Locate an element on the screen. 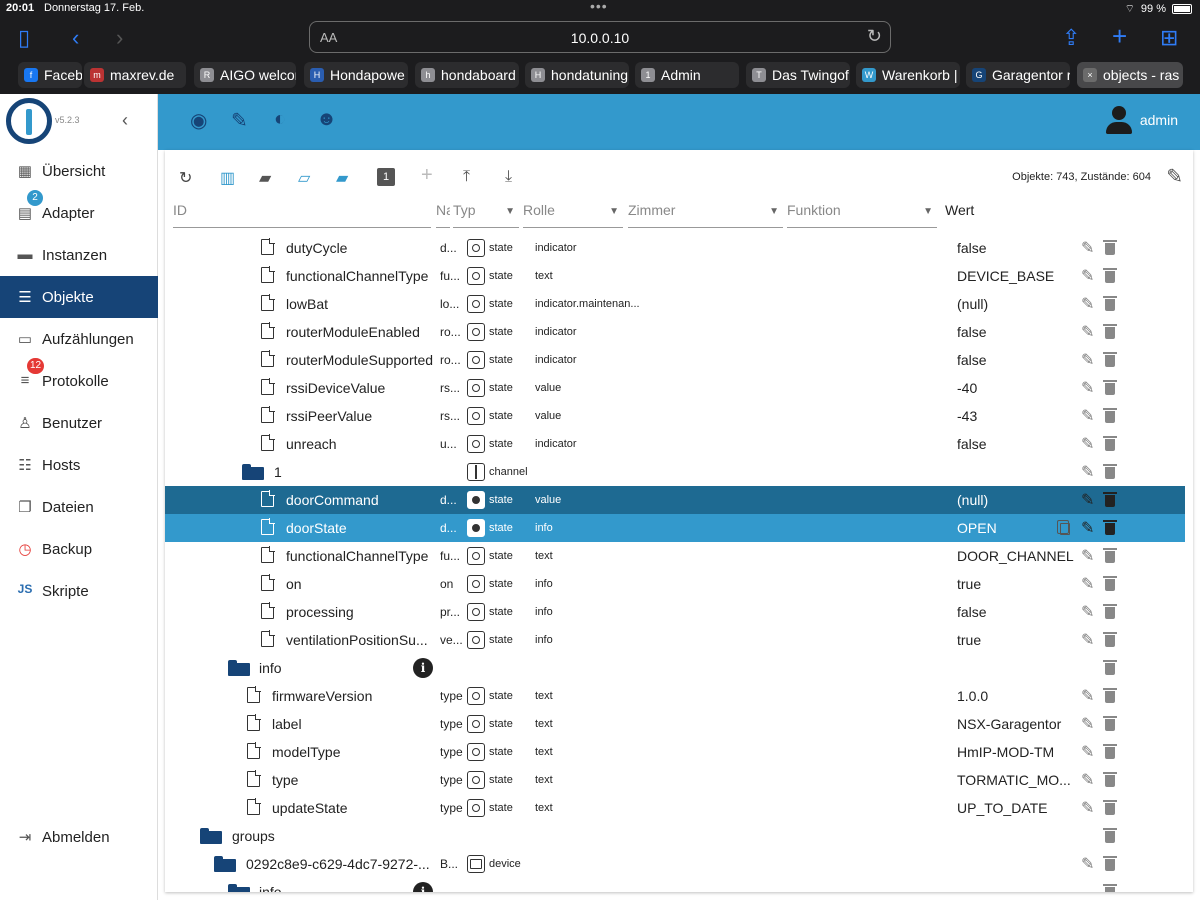  expert-mode-icon: ☻ is located at coordinates (326, 119).